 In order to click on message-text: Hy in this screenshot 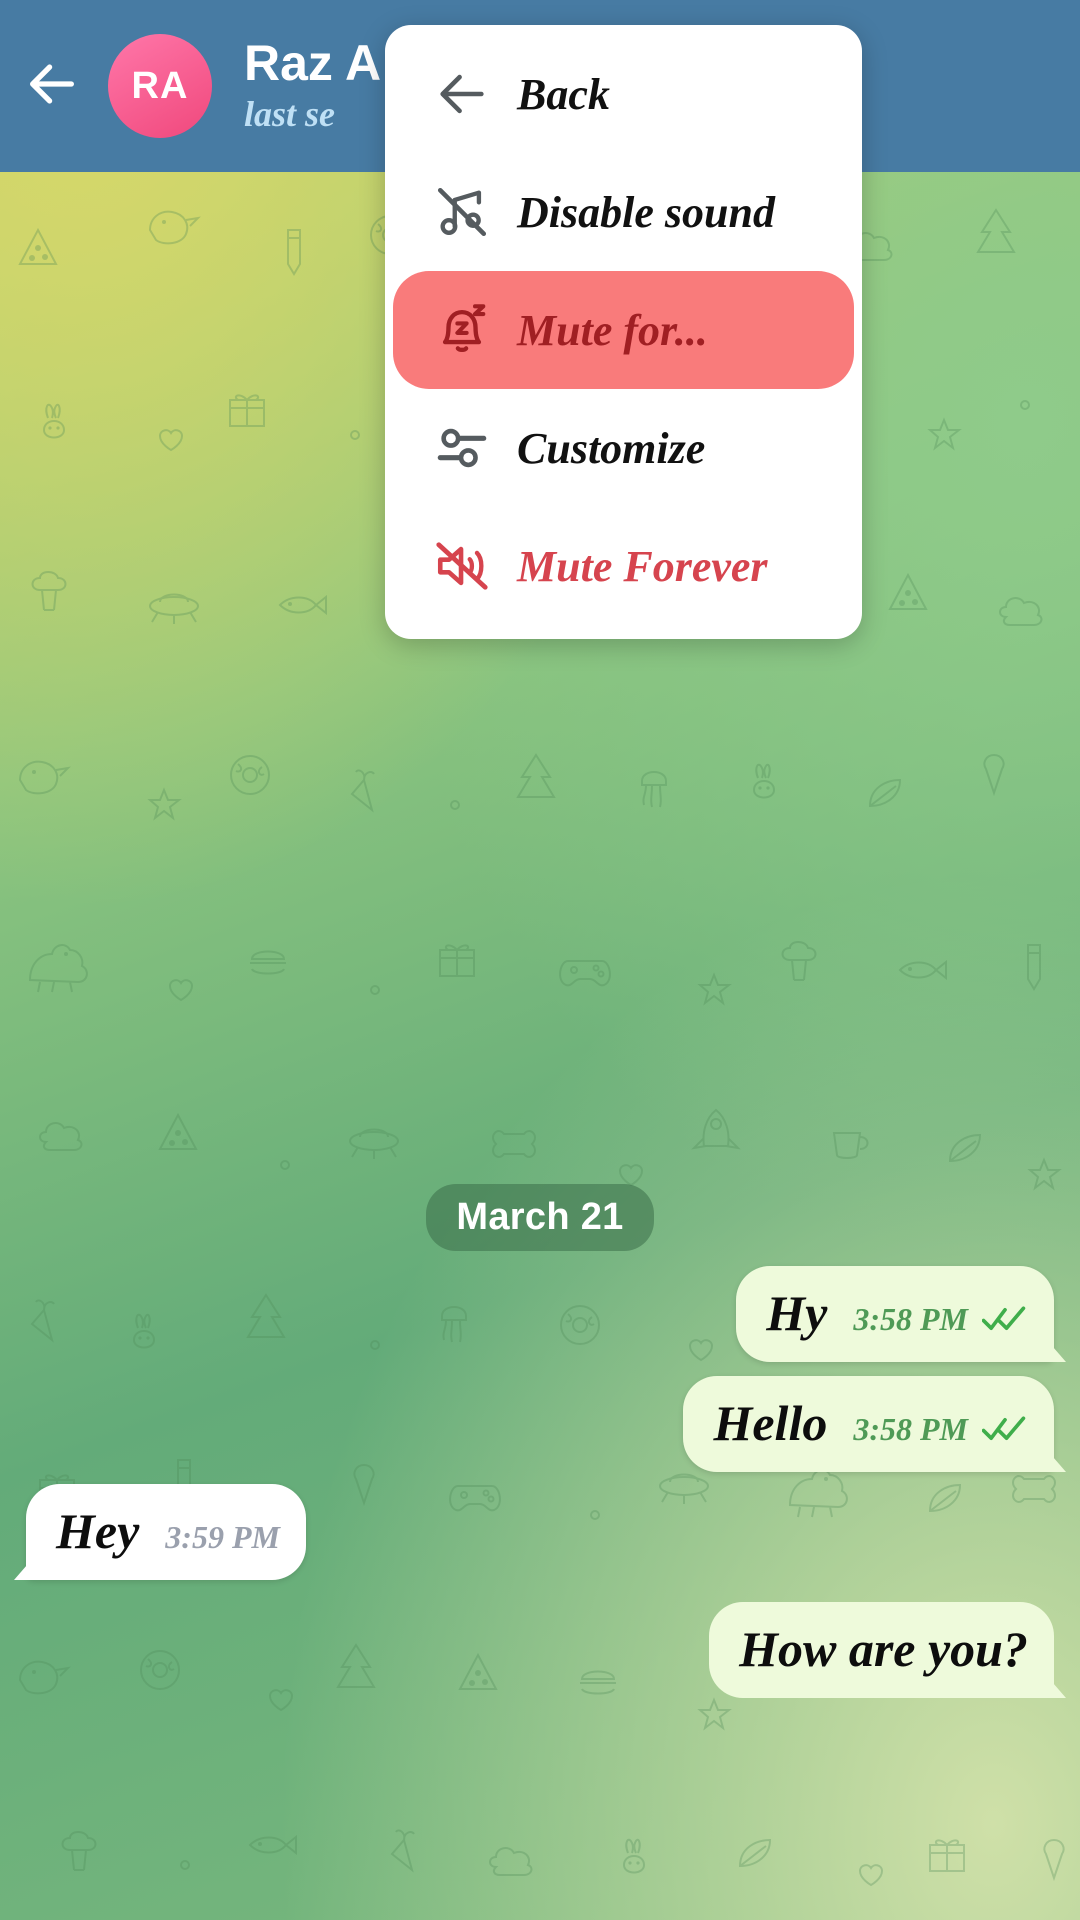, I will do `click(797, 1313)`.